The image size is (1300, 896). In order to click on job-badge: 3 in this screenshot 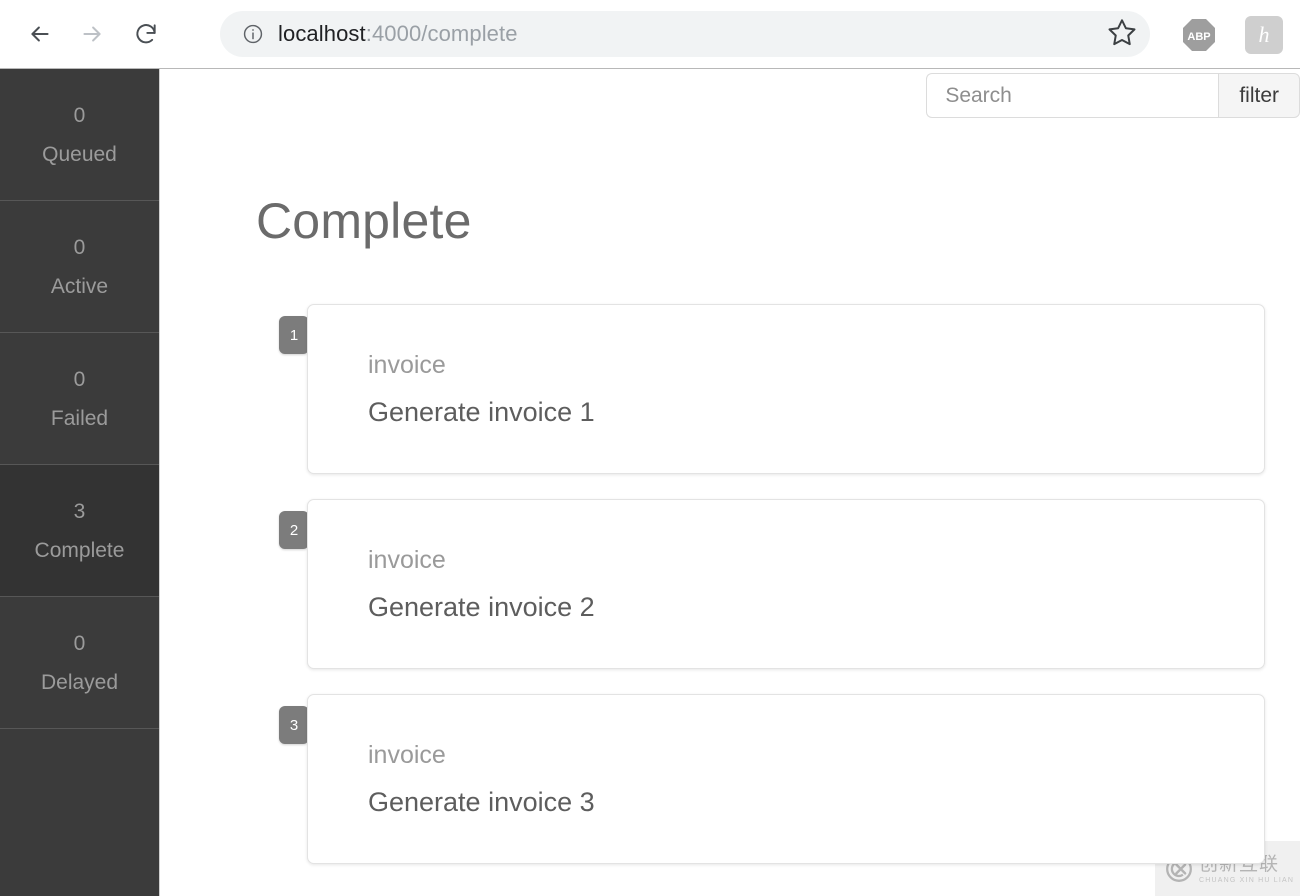, I will do `click(294, 725)`.